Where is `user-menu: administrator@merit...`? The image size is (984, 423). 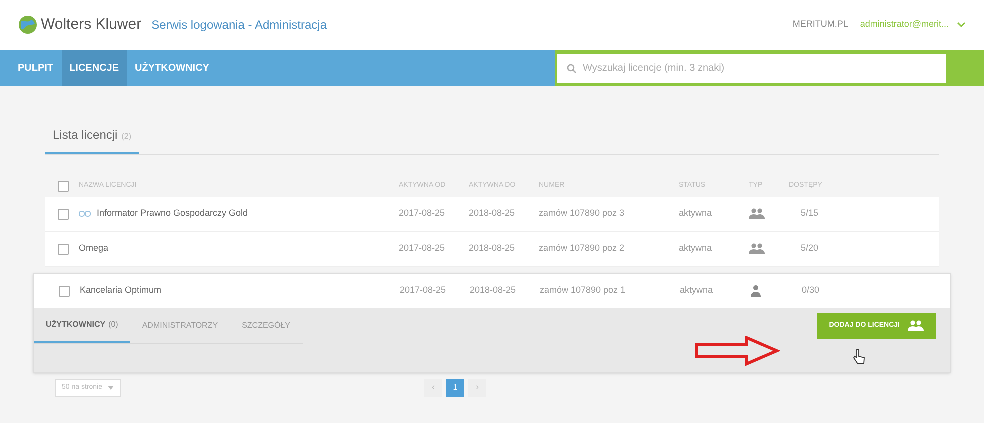 user-menu: administrator@merit... is located at coordinates (904, 25).